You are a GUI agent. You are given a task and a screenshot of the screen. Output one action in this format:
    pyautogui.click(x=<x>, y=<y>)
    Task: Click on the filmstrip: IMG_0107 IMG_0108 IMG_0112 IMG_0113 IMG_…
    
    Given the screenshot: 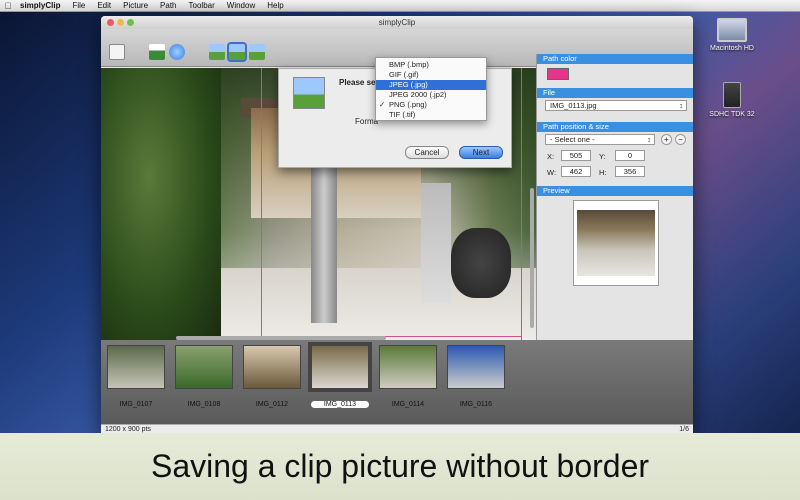 What is the action you would take?
    pyautogui.click(x=397, y=382)
    